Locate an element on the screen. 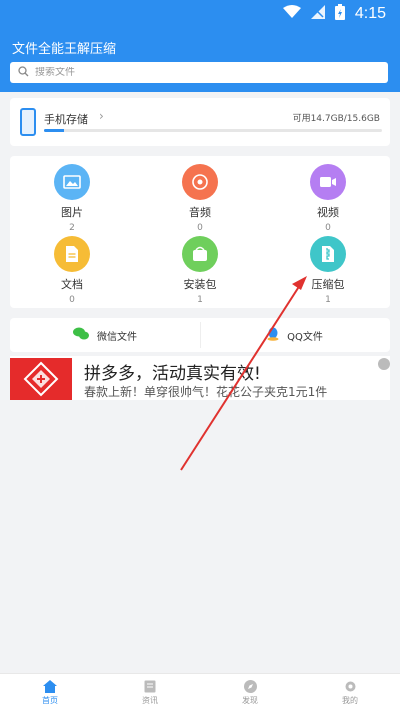  home-icon is located at coordinates (50, 686).